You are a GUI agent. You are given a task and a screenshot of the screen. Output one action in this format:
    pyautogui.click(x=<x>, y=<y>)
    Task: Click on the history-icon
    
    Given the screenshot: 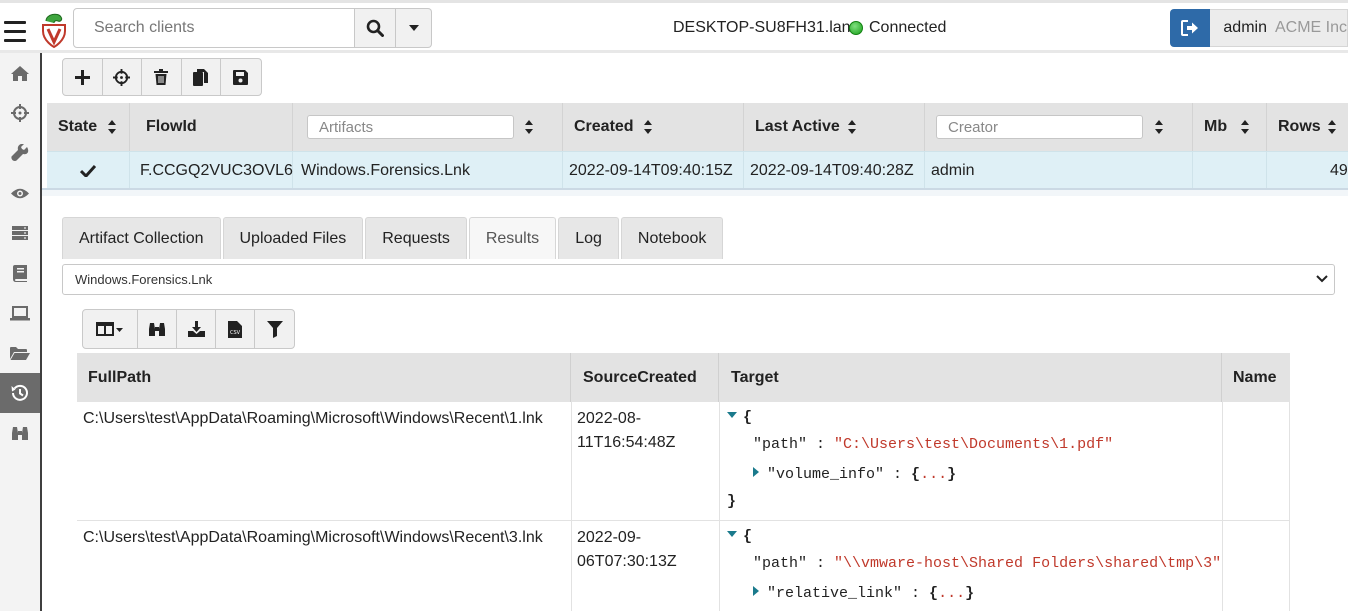 What is the action you would take?
    pyautogui.click(x=19, y=392)
    